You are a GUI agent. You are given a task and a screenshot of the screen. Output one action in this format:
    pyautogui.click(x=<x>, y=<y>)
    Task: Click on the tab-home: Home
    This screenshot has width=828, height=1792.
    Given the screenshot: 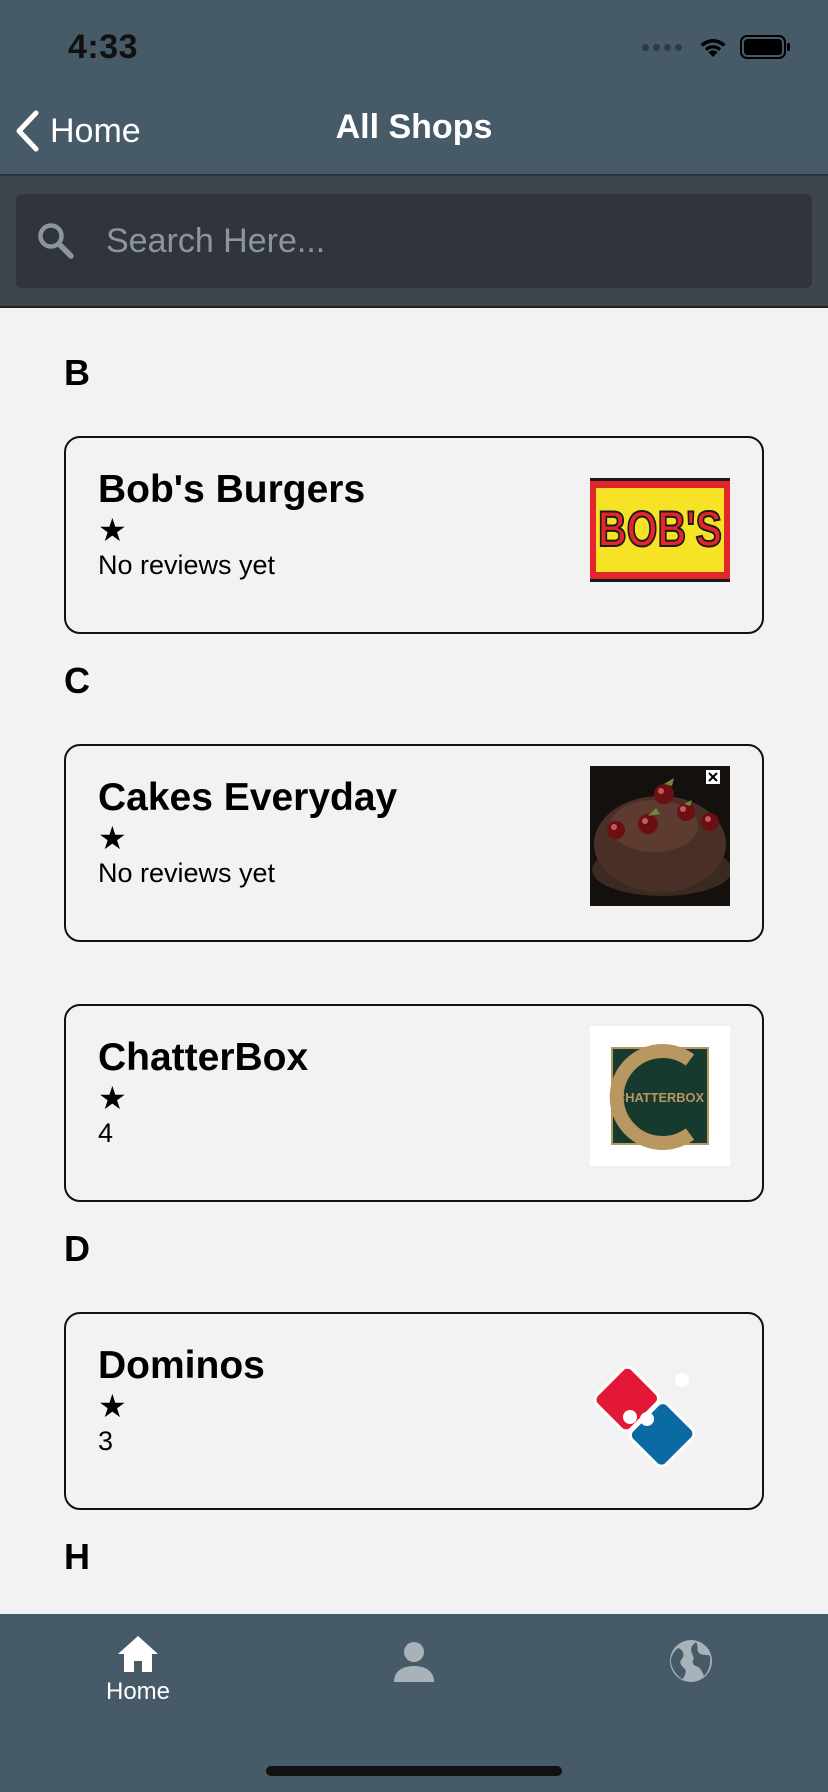 What is the action you would take?
    pyautogui.click(x=138, y=1684)
    